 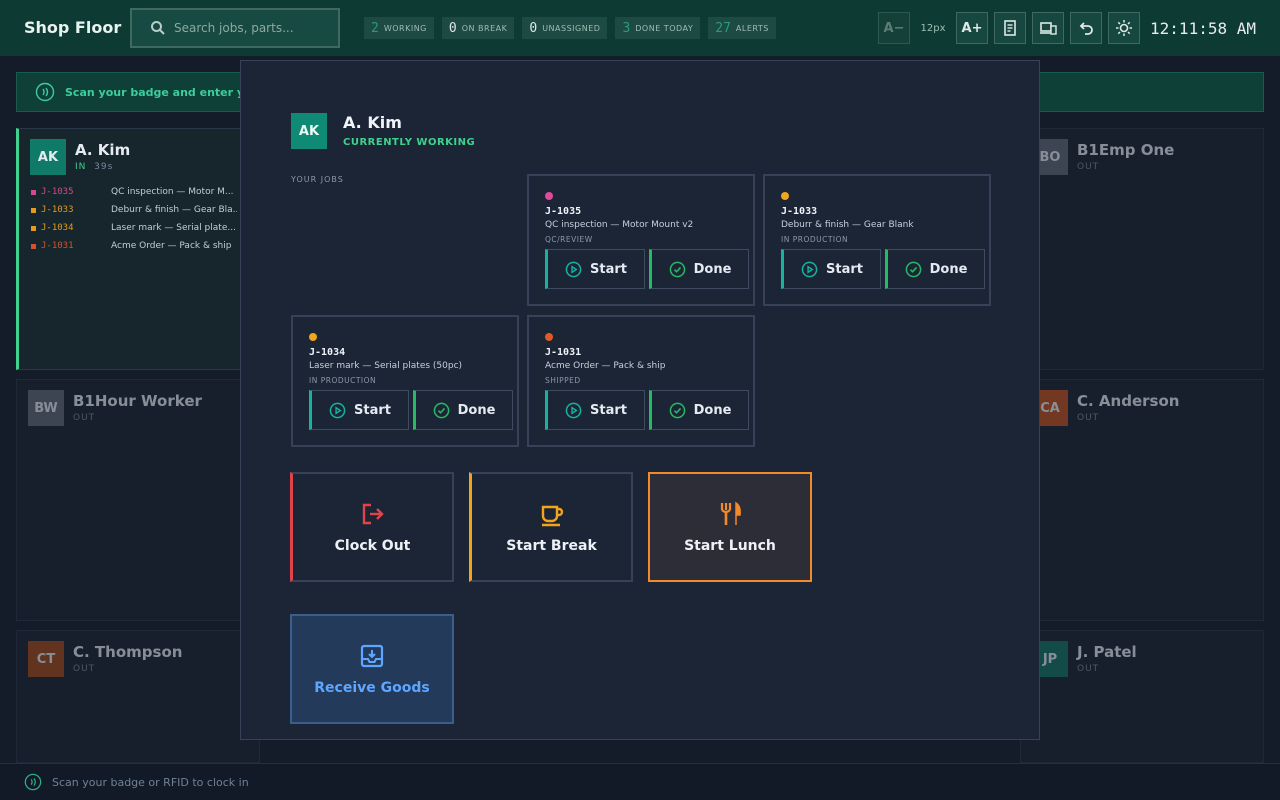 I want to click on jobs-heading: YOUR JOBS, so click(x=317, y=179).